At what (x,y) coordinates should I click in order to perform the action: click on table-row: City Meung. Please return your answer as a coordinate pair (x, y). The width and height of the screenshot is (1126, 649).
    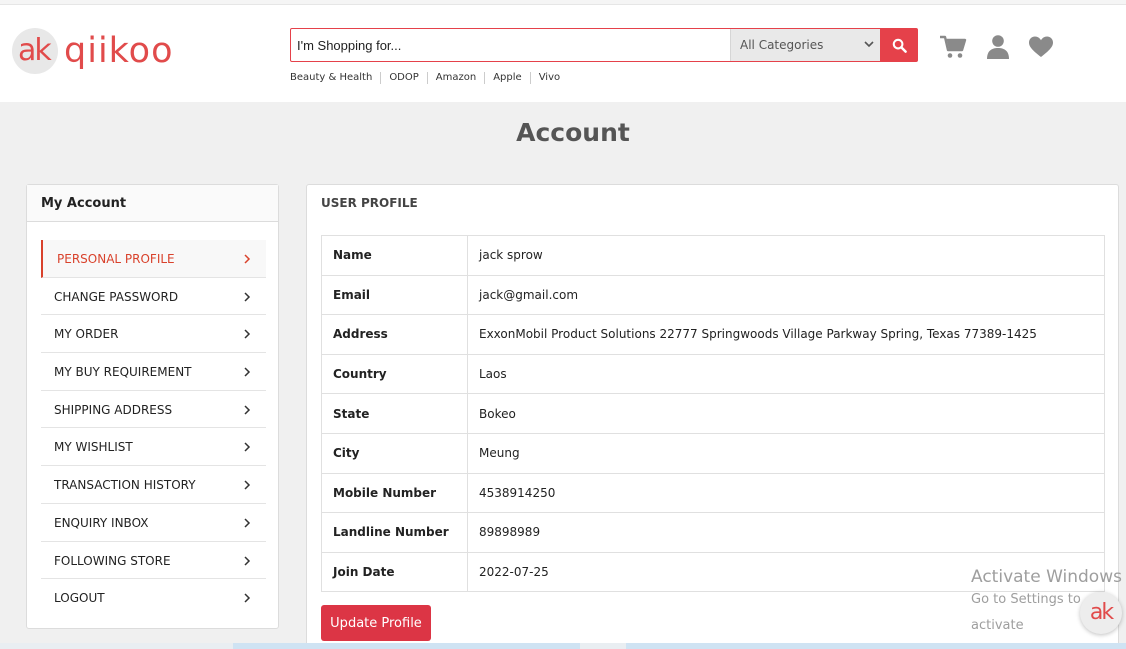
    Looking at the image, I should click on (713, 453).